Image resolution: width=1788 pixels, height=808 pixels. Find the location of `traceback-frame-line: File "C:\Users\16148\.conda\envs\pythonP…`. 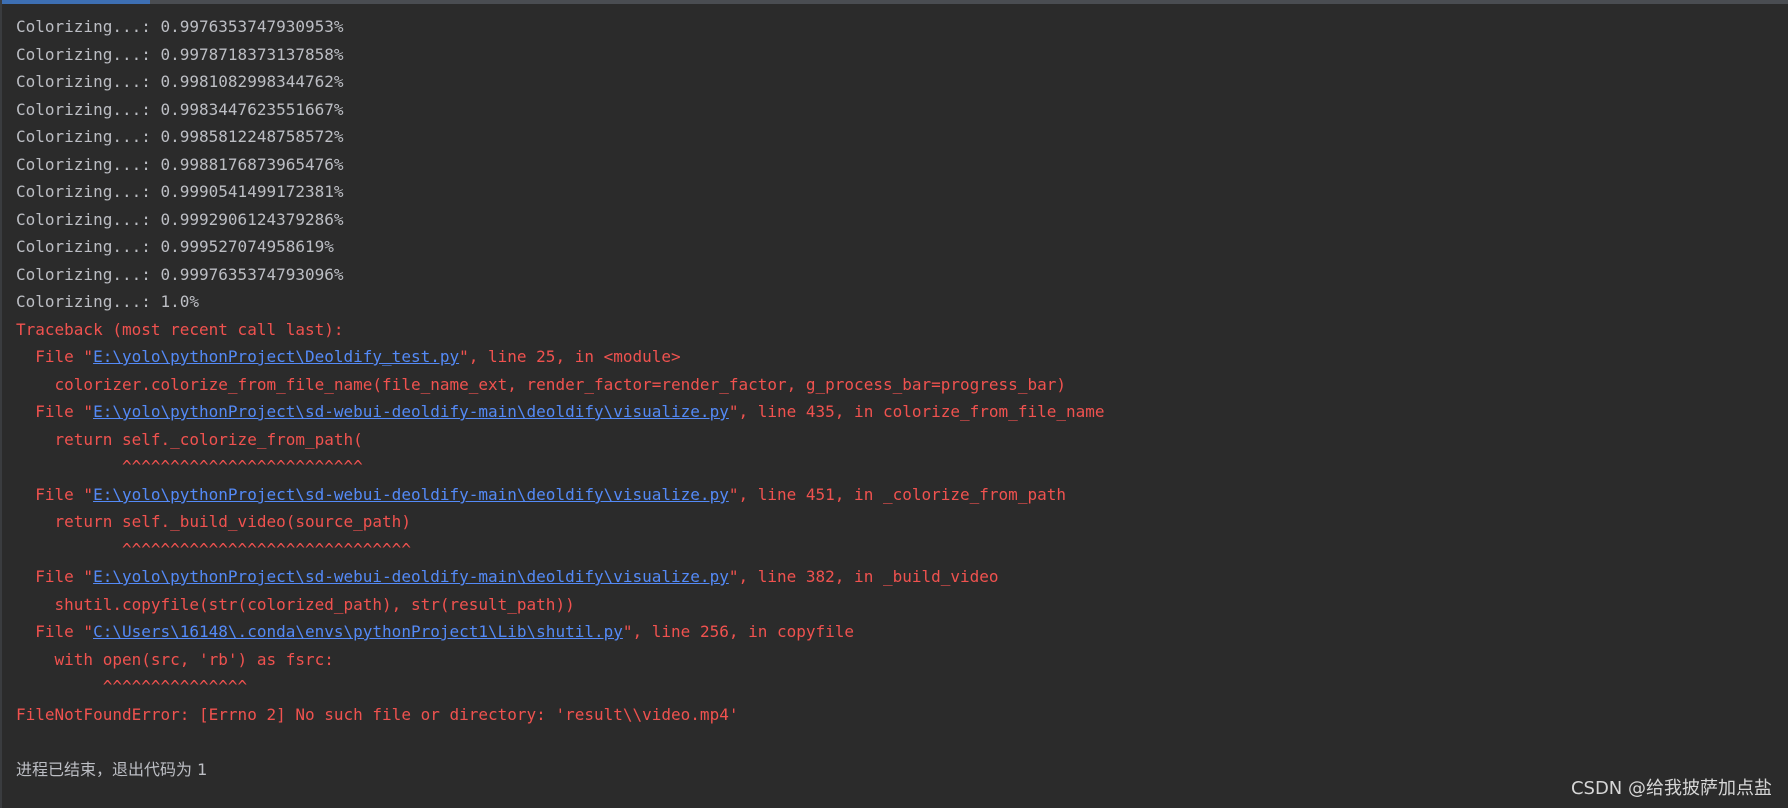

traceback-frame-line: File "C:\Users\16148\.conda\envs\pythonP… is located at coordinates (435, 632).